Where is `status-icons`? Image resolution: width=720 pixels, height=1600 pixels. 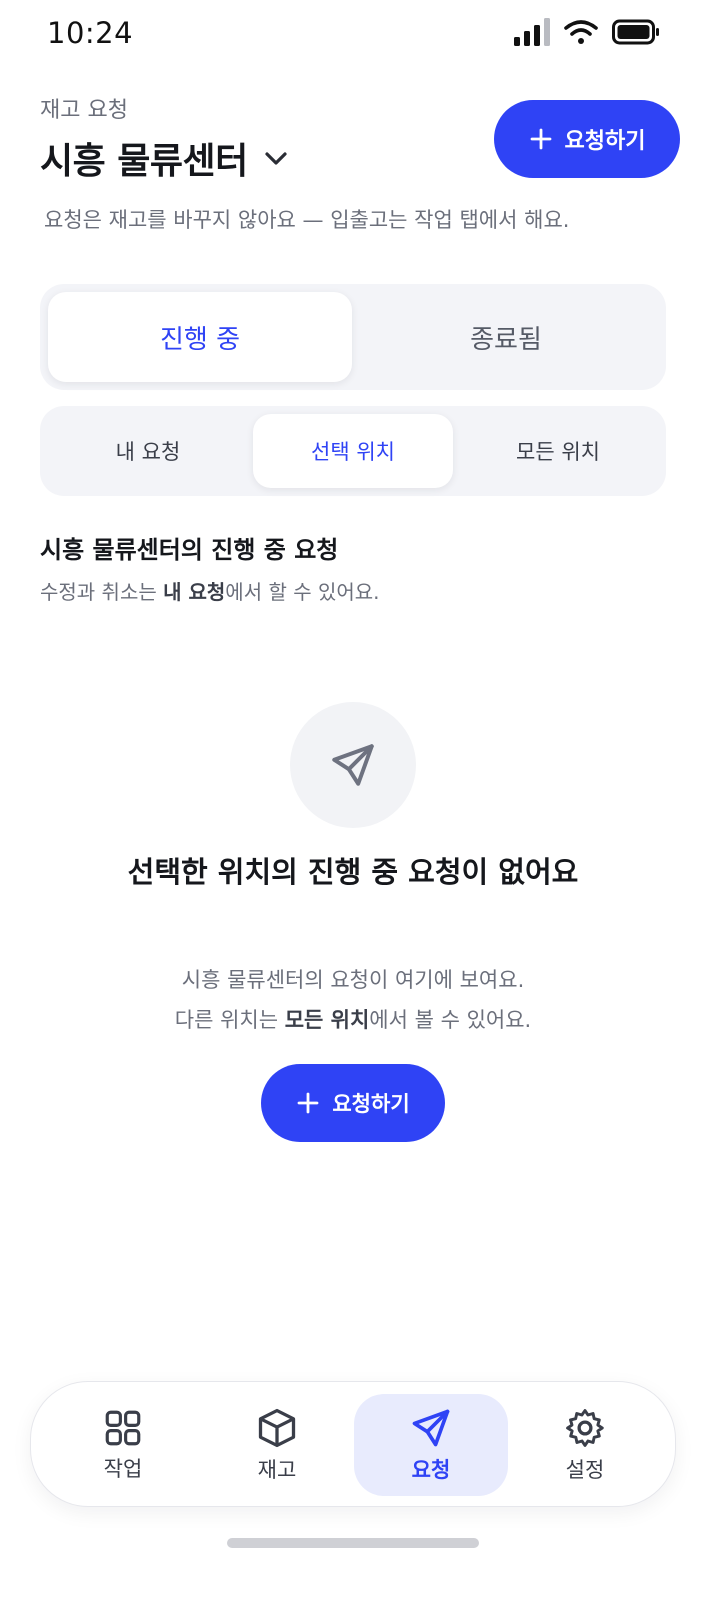
status-icons is located at coordinates (587, 32).